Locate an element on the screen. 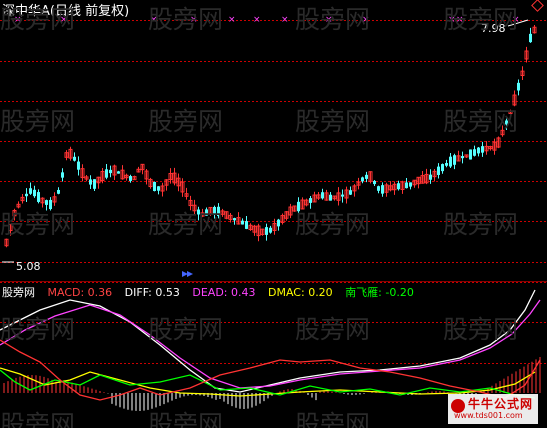 This screenshot has height=428, width=547. dmac-value: DMAC: 0.20 is located at coordinates (300, 292).